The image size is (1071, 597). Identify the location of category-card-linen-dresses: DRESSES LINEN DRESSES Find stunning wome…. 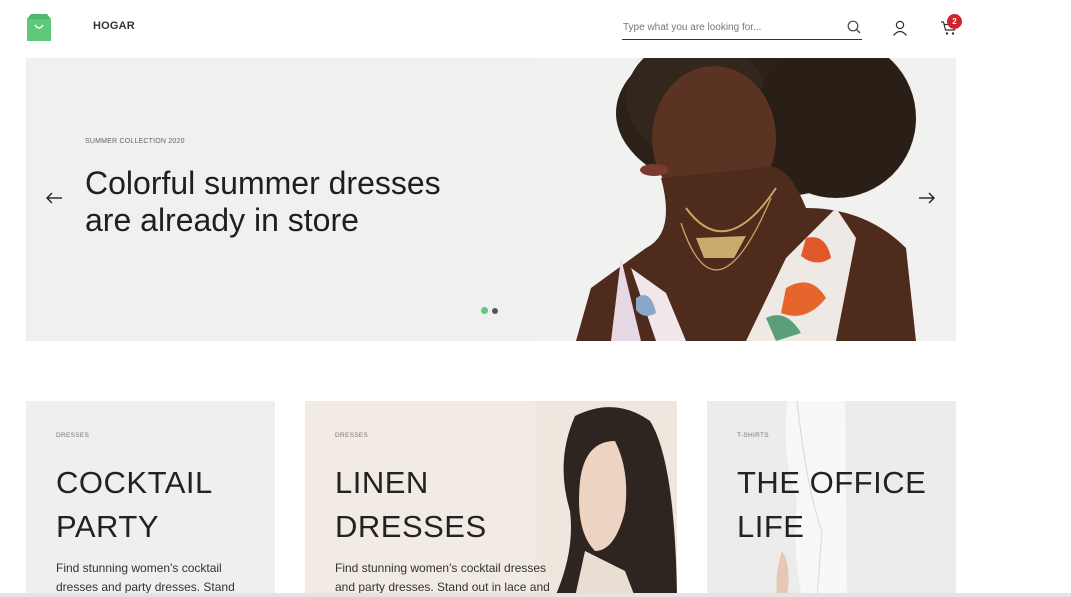
(491, 499).